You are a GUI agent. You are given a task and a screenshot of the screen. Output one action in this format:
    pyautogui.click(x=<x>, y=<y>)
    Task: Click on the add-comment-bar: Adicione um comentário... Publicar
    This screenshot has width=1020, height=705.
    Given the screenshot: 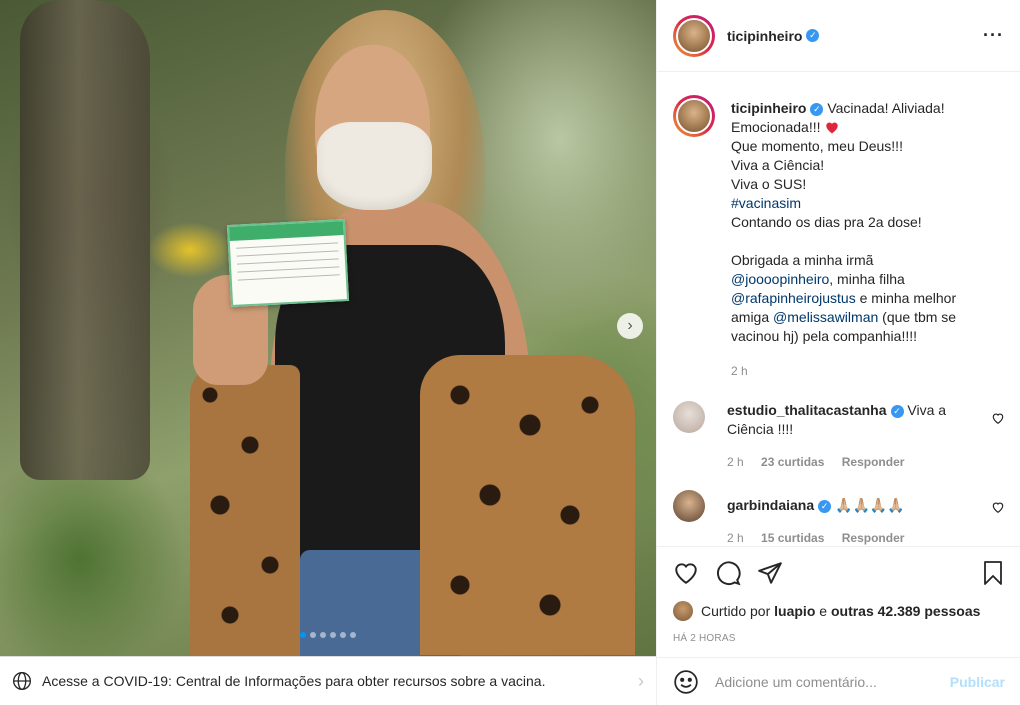 What is the action you would take?
    pyautogui.click(x=838, y=681)
    